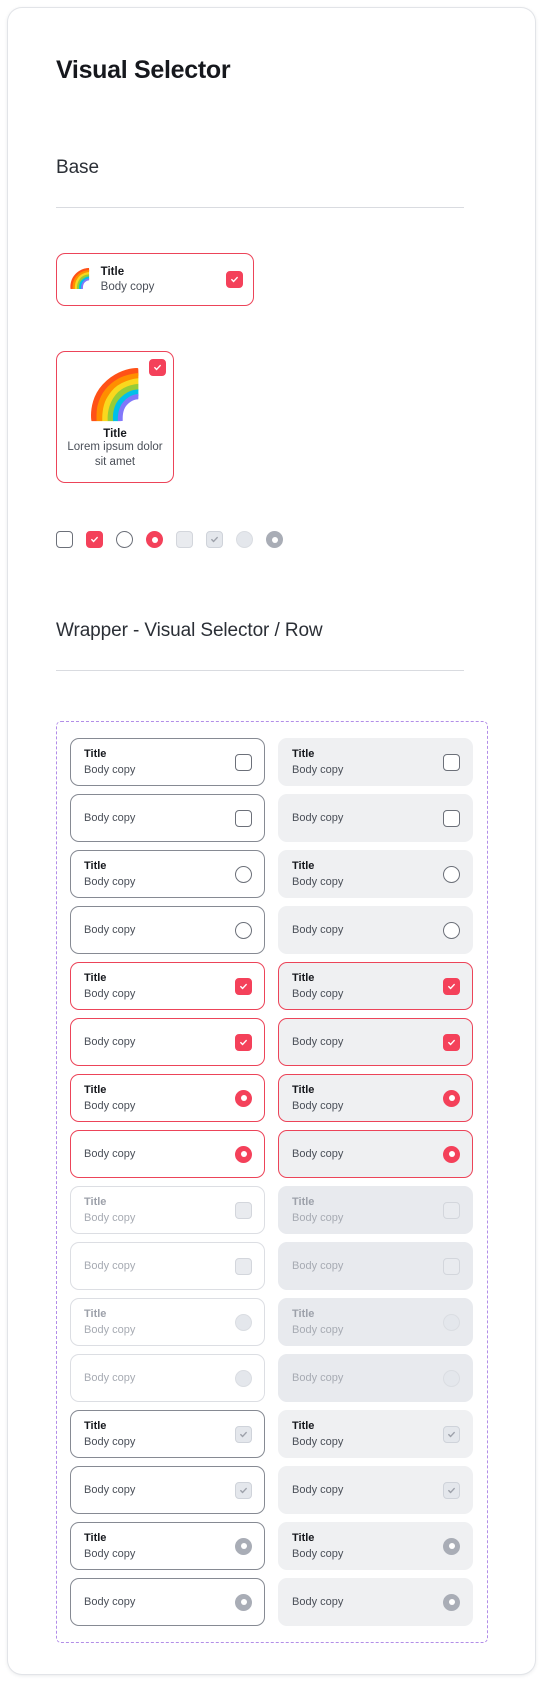 This screenshot has width=543, height=1684. I want to click on page-title: Visual Selector, so click(143, 70).